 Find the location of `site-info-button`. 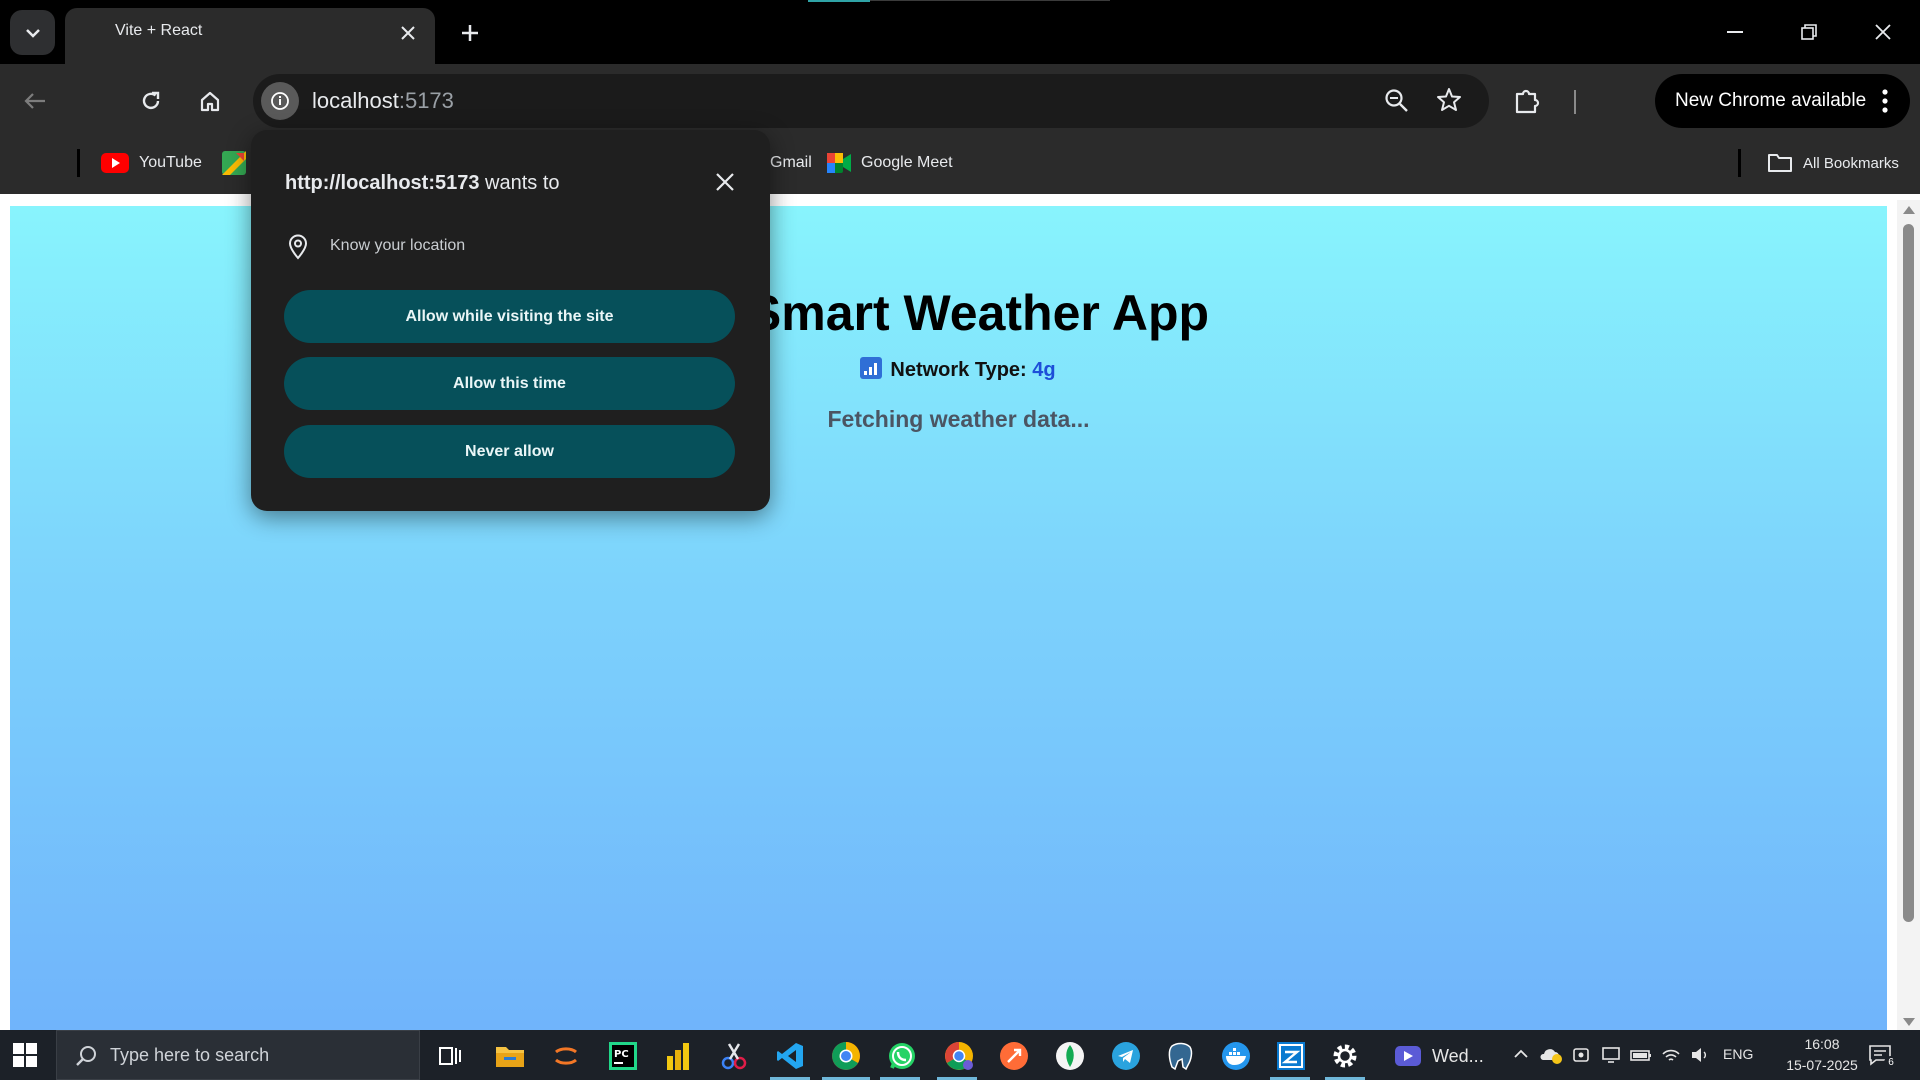

site-info-button is located at coordinates (280, 101).